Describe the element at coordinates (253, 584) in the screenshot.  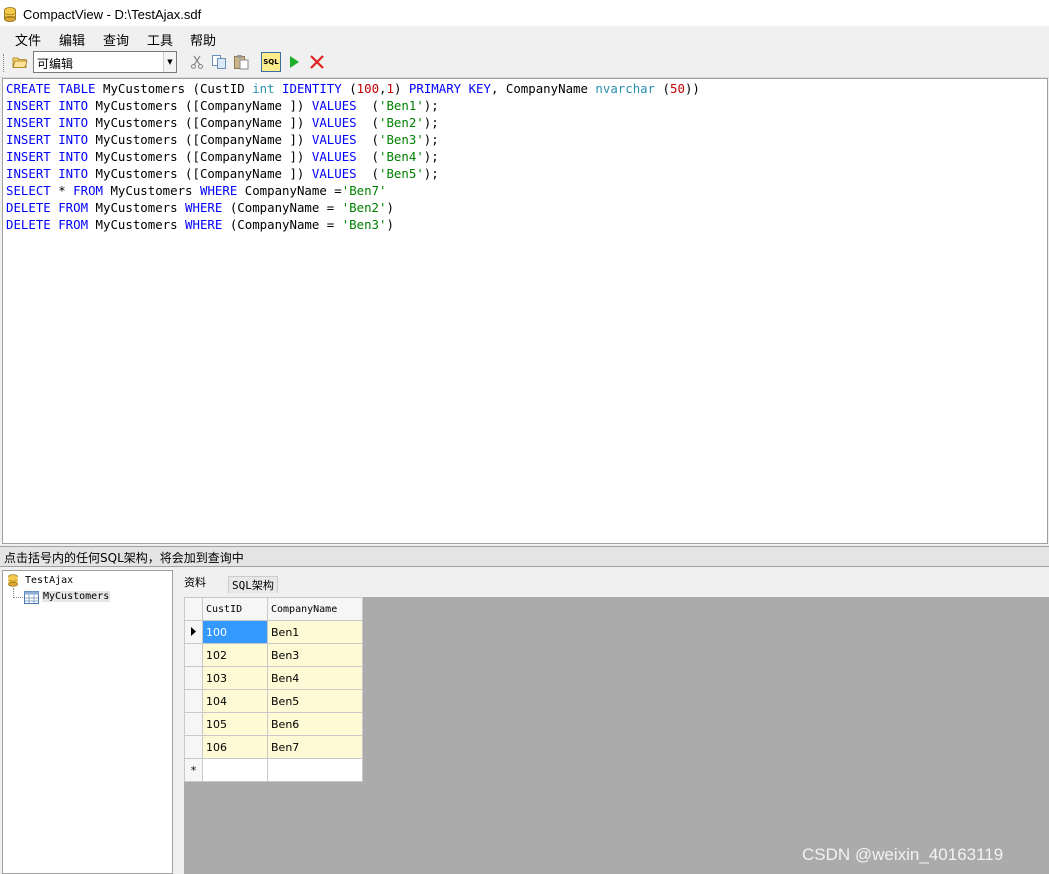
I see `tab-sql-schema: SQL架构` at that location.